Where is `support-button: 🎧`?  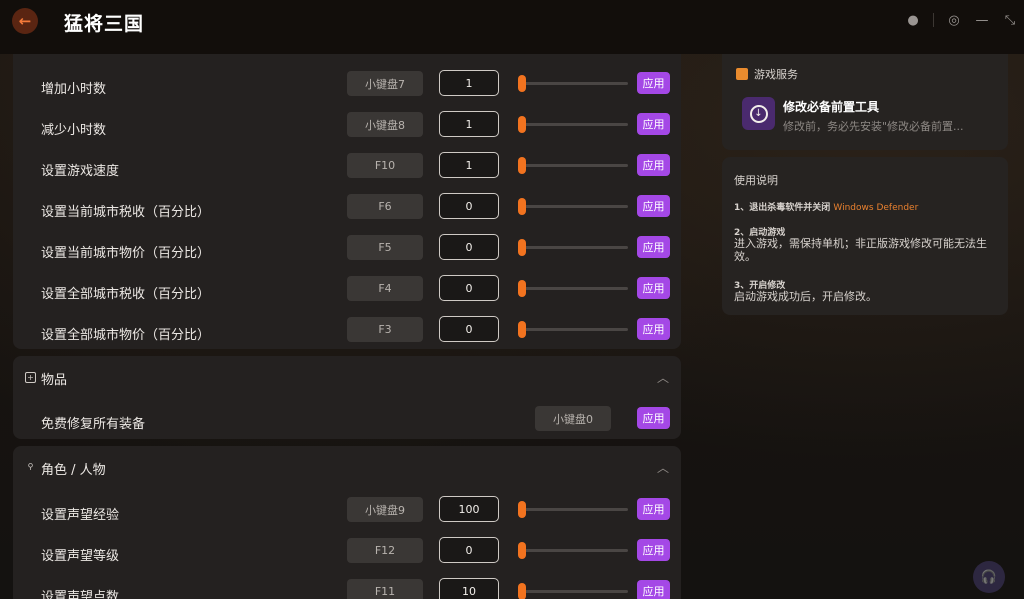
support-button: 🎧 is located at coordinates (989, 577).